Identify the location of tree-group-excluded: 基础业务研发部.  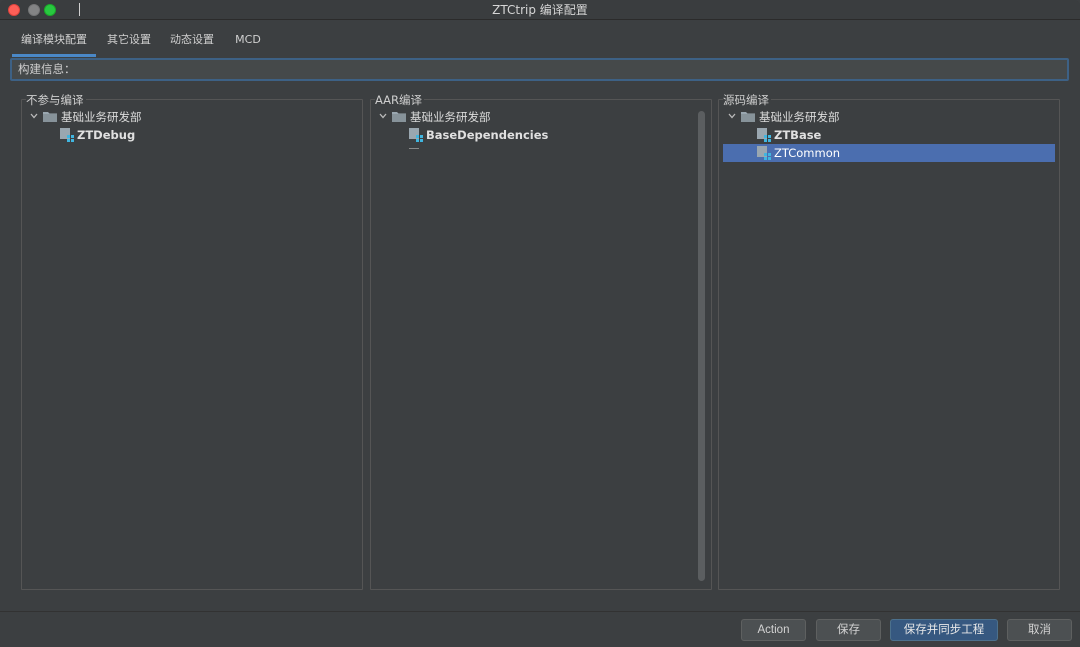
(193, 117).